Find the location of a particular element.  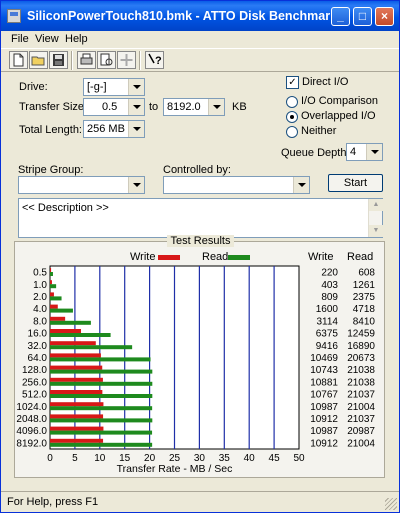

x-axis-label: Transfer Rate - MB / Sec is located at coordinates (175, 469).